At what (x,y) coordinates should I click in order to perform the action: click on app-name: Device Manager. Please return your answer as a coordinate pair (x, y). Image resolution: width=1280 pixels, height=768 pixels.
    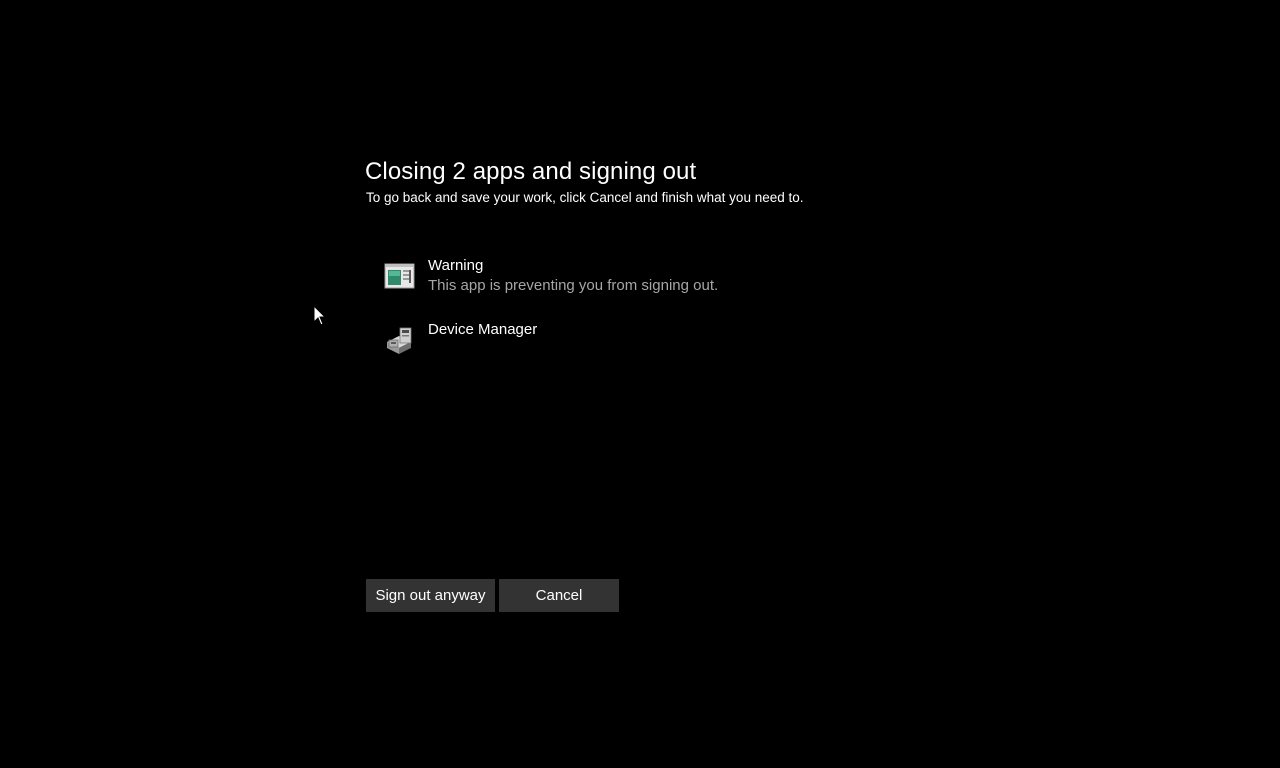
    Looking at the image, I should click on (483, 329).